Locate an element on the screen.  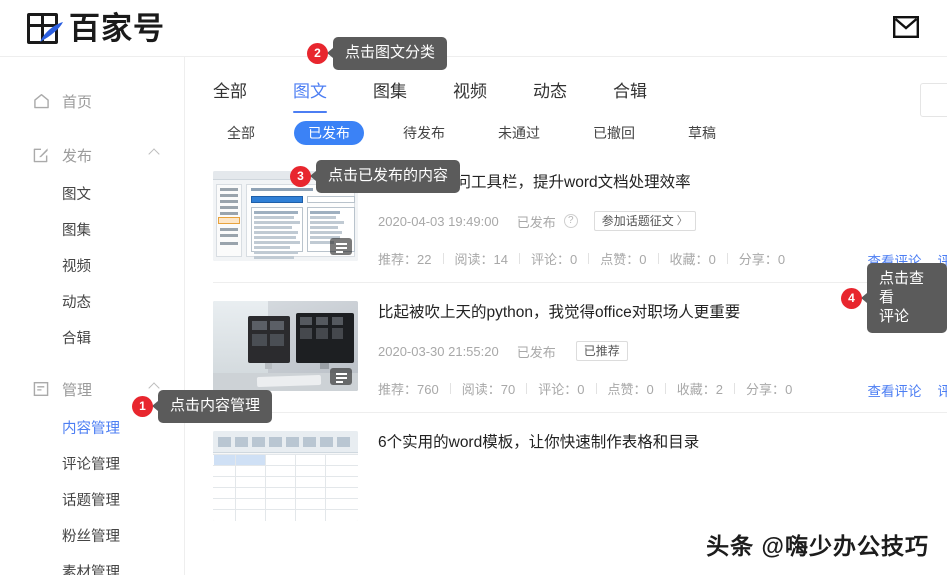
recommended-chip: 已推荐 is located at coordinates (601, 351).